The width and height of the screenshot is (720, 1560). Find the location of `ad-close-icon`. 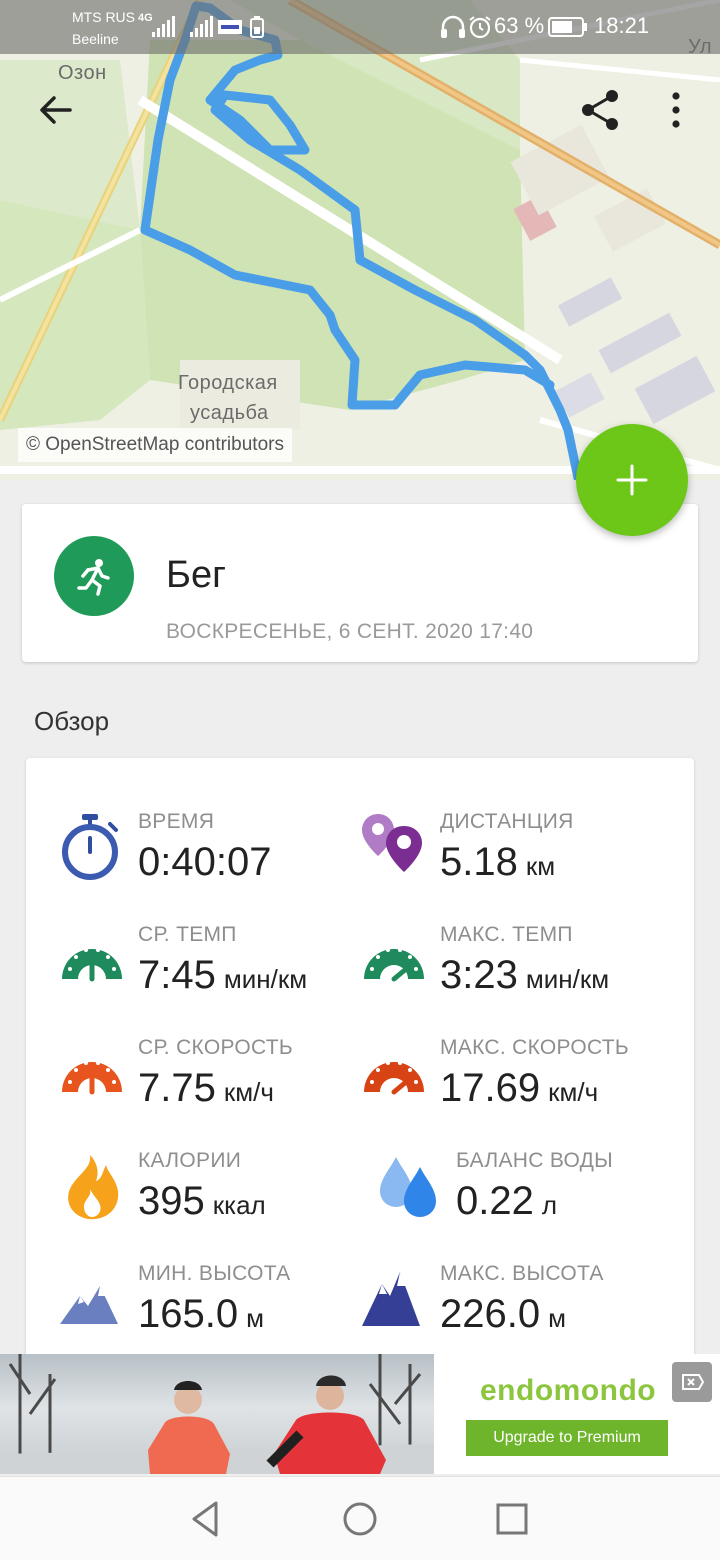

ad-close-icon is located at coordinates (693, 1382).